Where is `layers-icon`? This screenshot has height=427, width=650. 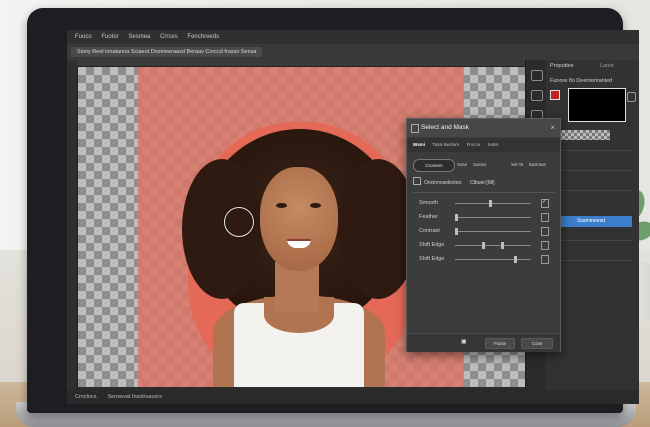
layers-icon is located at coordinates (537, 75).